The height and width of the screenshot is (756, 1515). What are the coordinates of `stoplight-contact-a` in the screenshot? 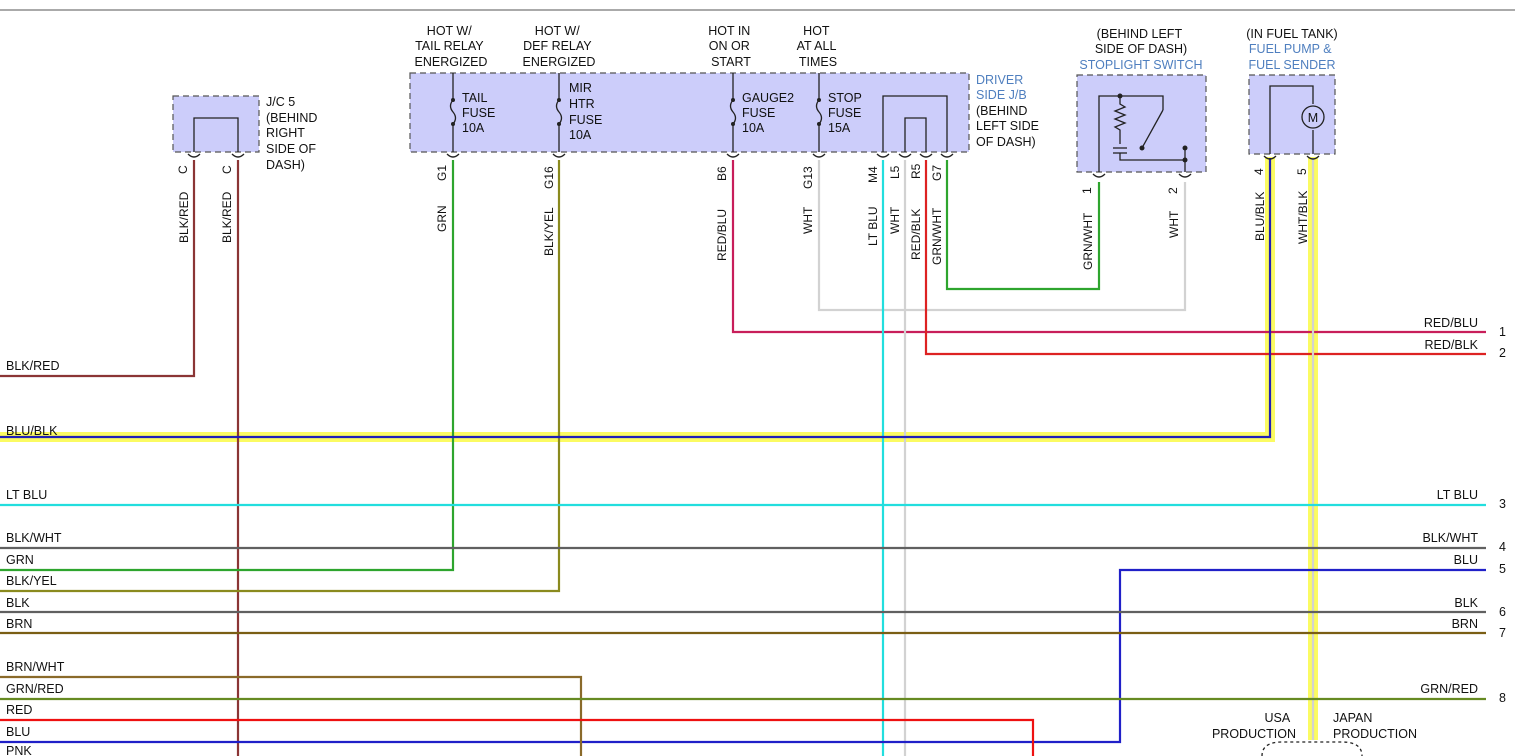 It's located at (1120, 96).